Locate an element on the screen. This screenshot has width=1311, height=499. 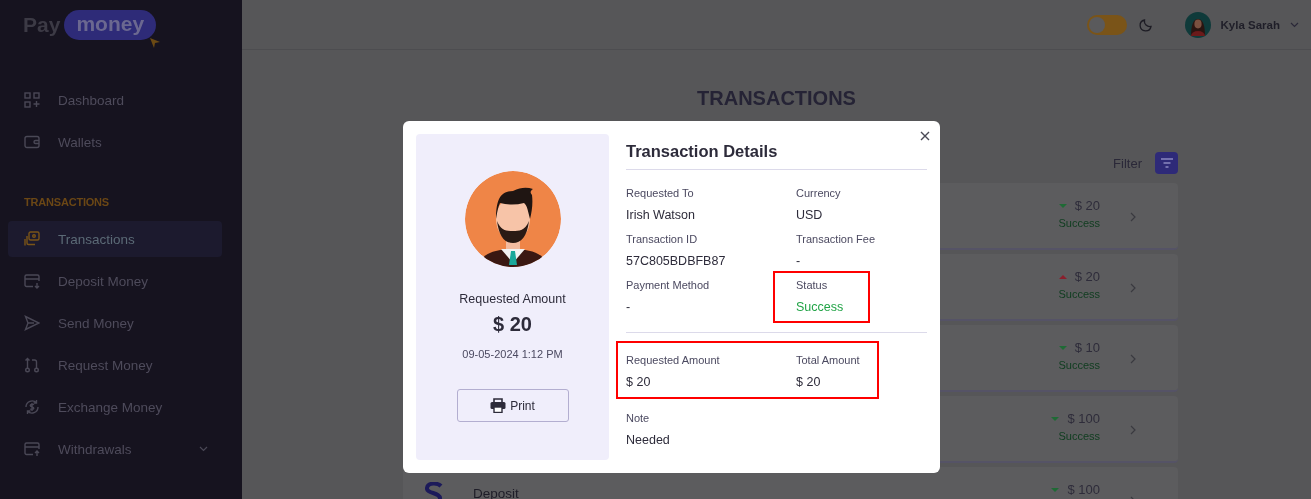
sidebar-item: Withdrawals is located at coordinates (115, 449).